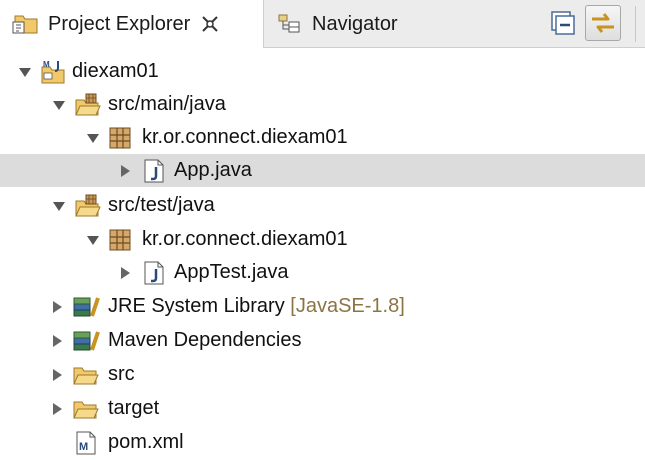  I want to click on tree-item-label: src, so click(121, 374).